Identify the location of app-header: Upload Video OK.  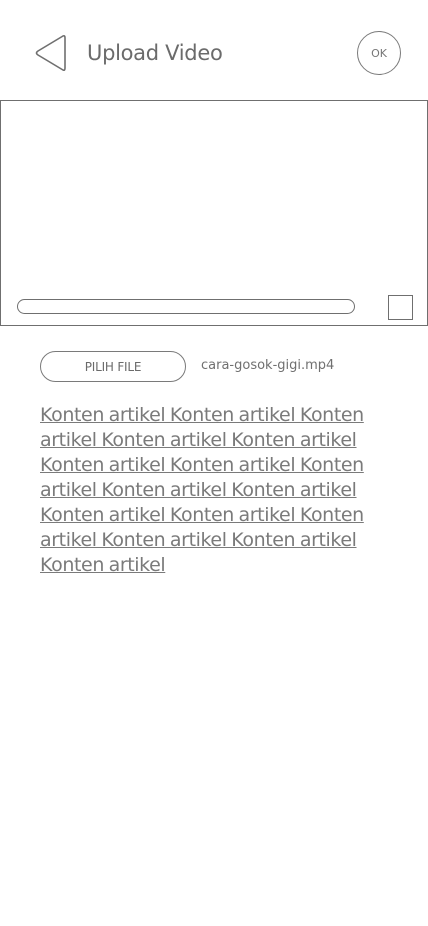
(214, 50).